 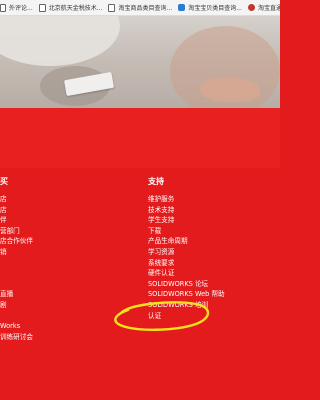 I want to click on footer-link-system-requirements: 系统要求, so click(x=186, y=263).